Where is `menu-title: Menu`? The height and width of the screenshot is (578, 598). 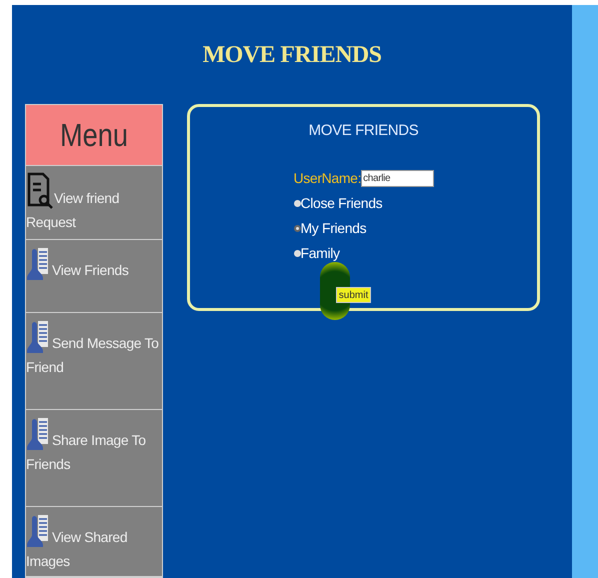
menu-title: Menu is located at coordinates (94, 135).